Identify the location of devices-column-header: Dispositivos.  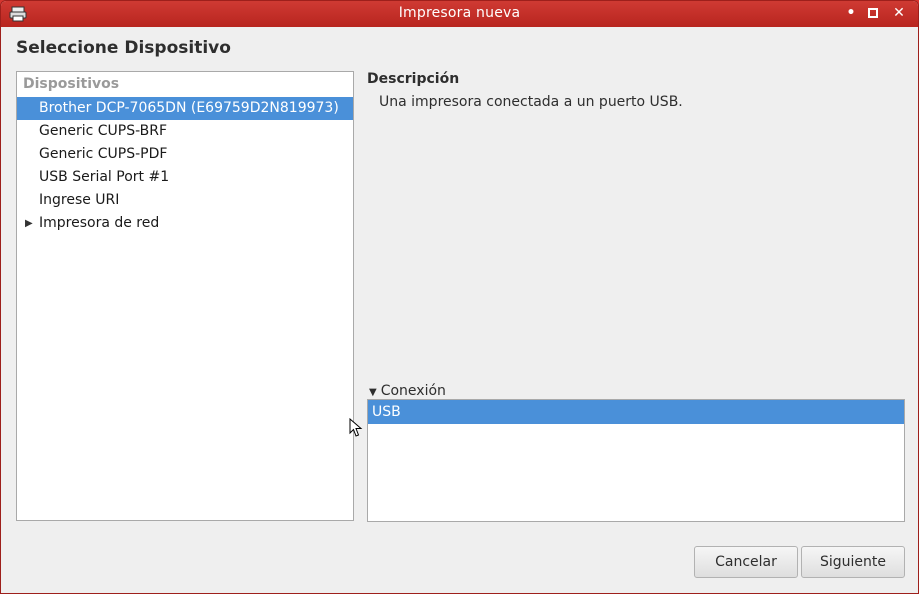
(71, 84).